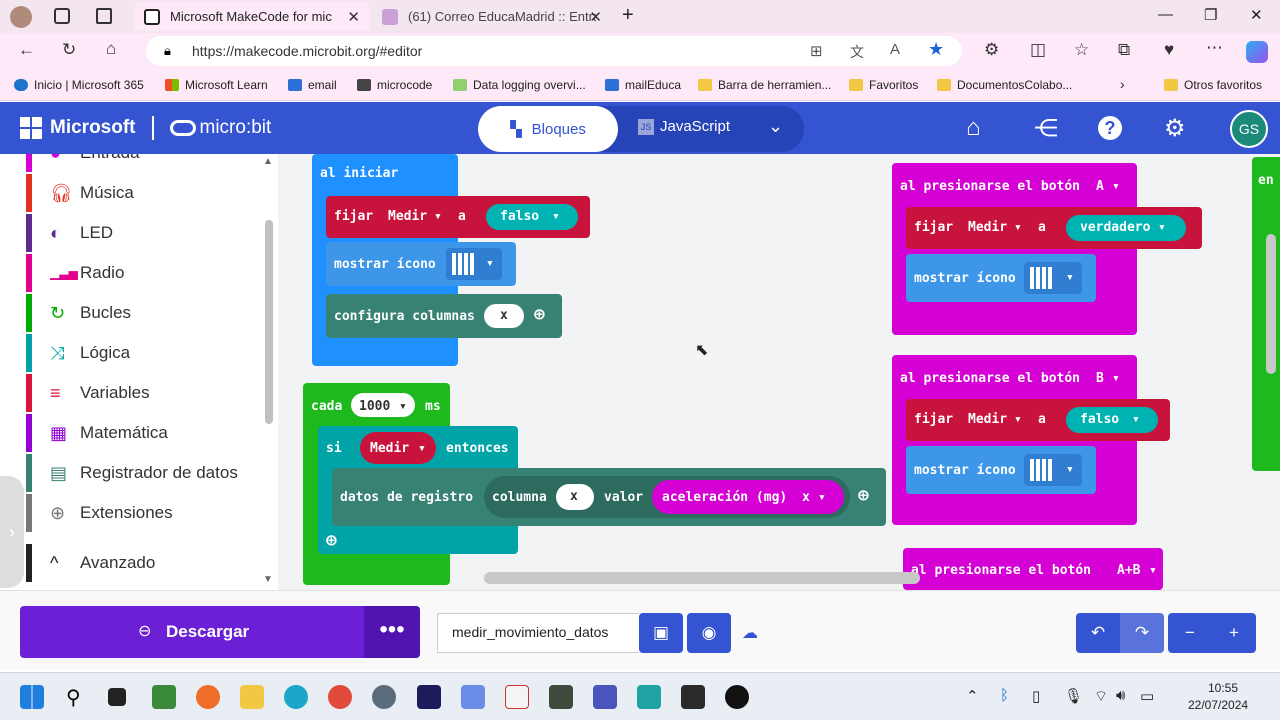  I want to click on bookmark-folder: Favoritos, so click(883, 85).